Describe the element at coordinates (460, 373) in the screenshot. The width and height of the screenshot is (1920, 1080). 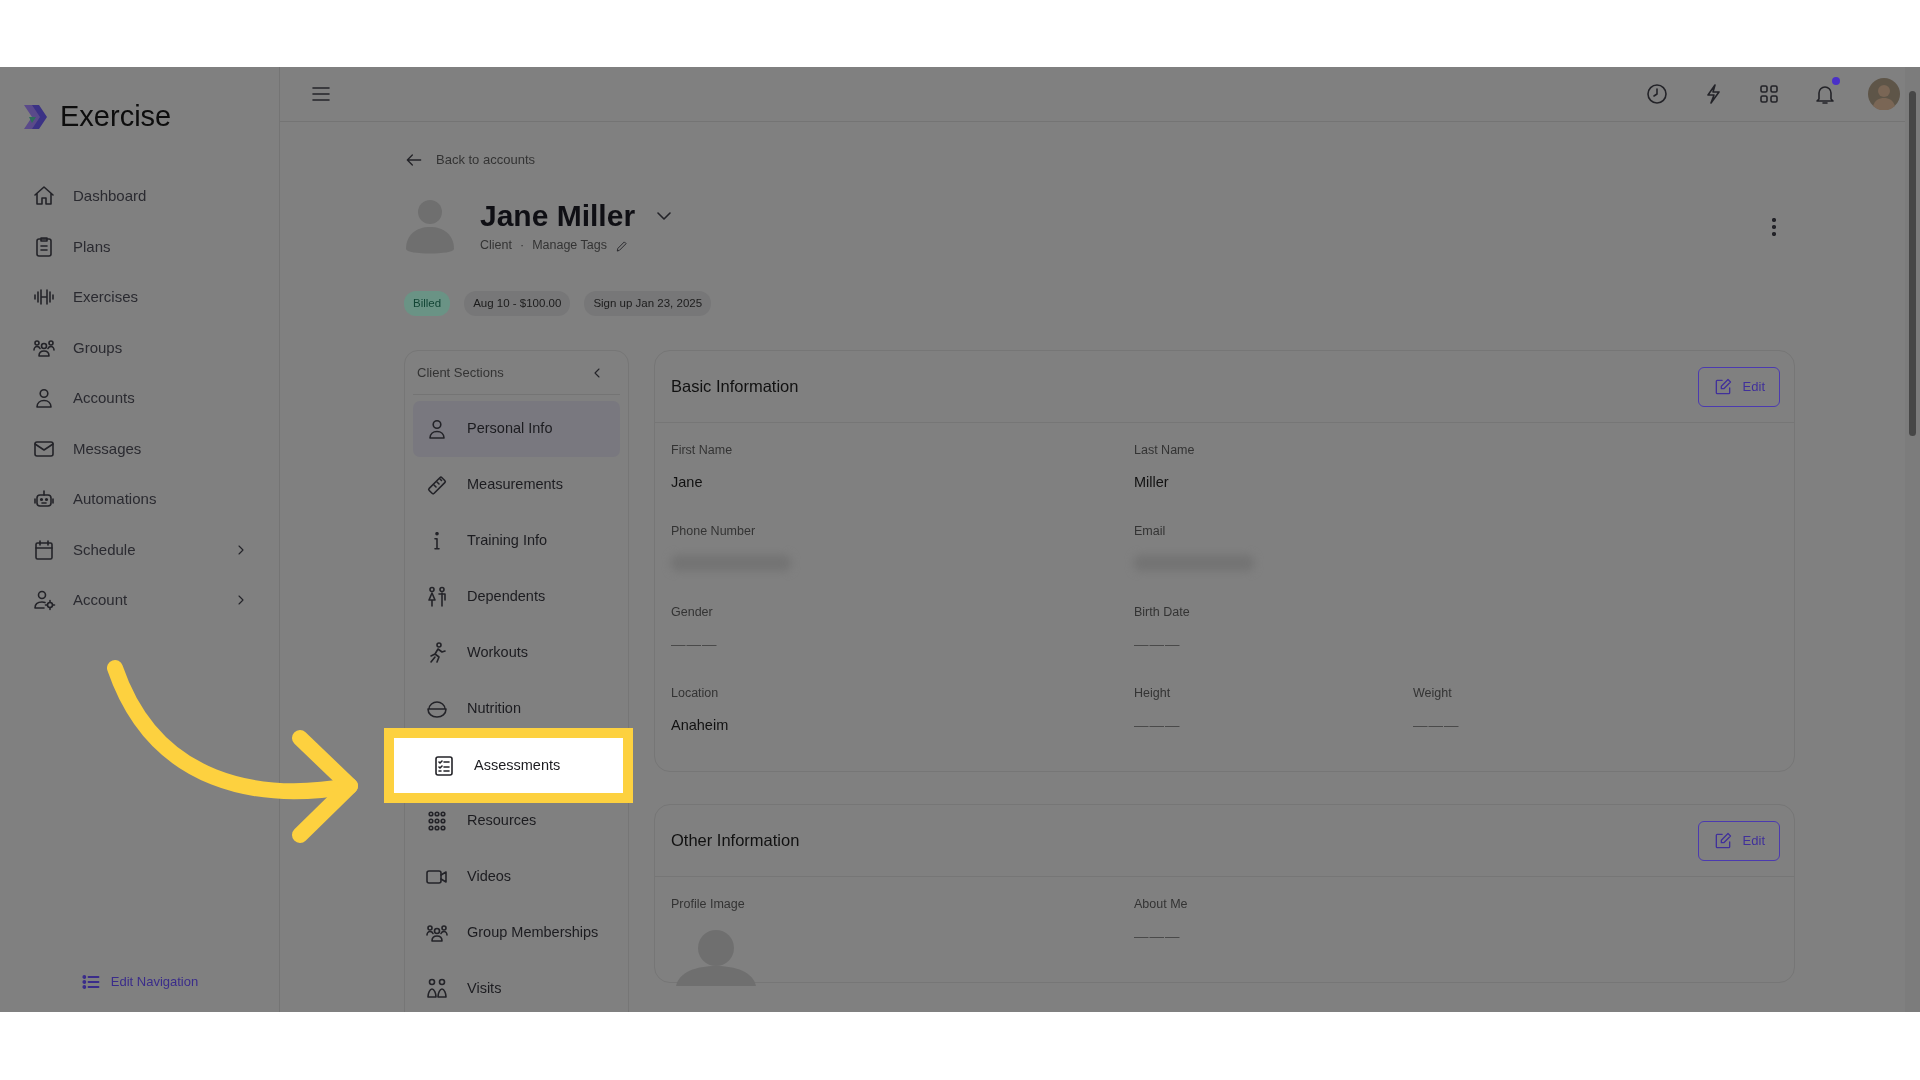
I see `panel-title: Client Sections` at that location.